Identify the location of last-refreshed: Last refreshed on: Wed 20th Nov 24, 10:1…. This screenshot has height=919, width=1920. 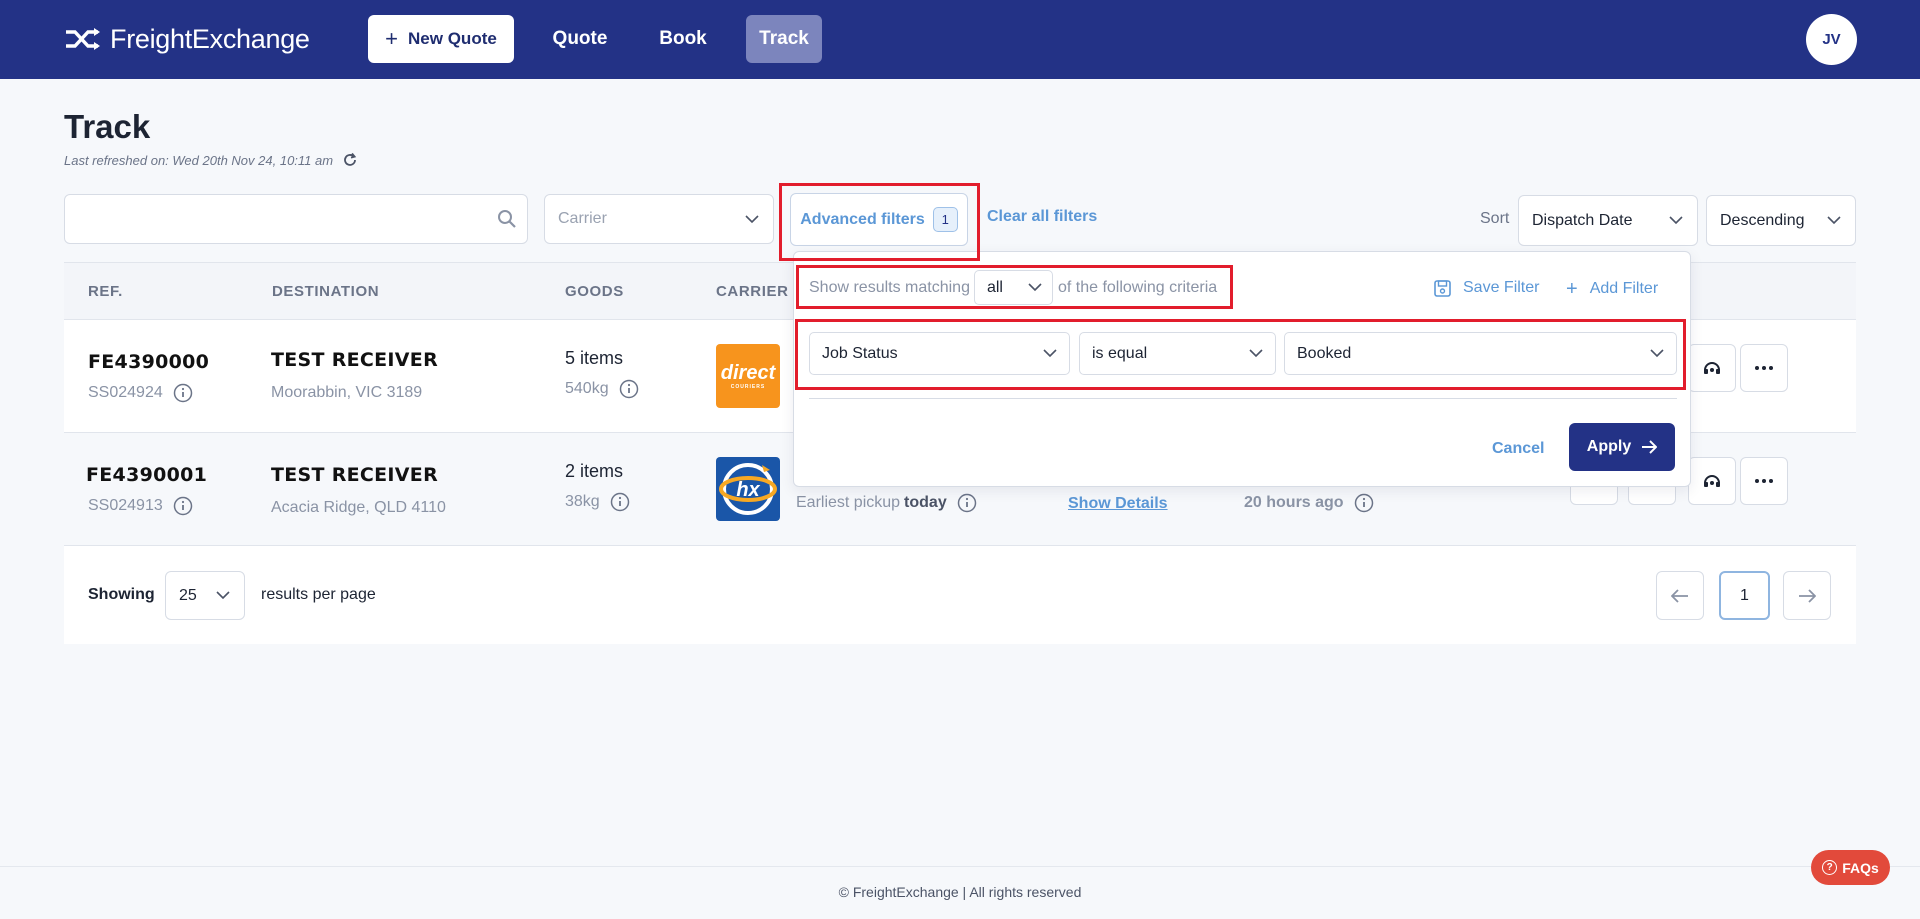
(211, 160).